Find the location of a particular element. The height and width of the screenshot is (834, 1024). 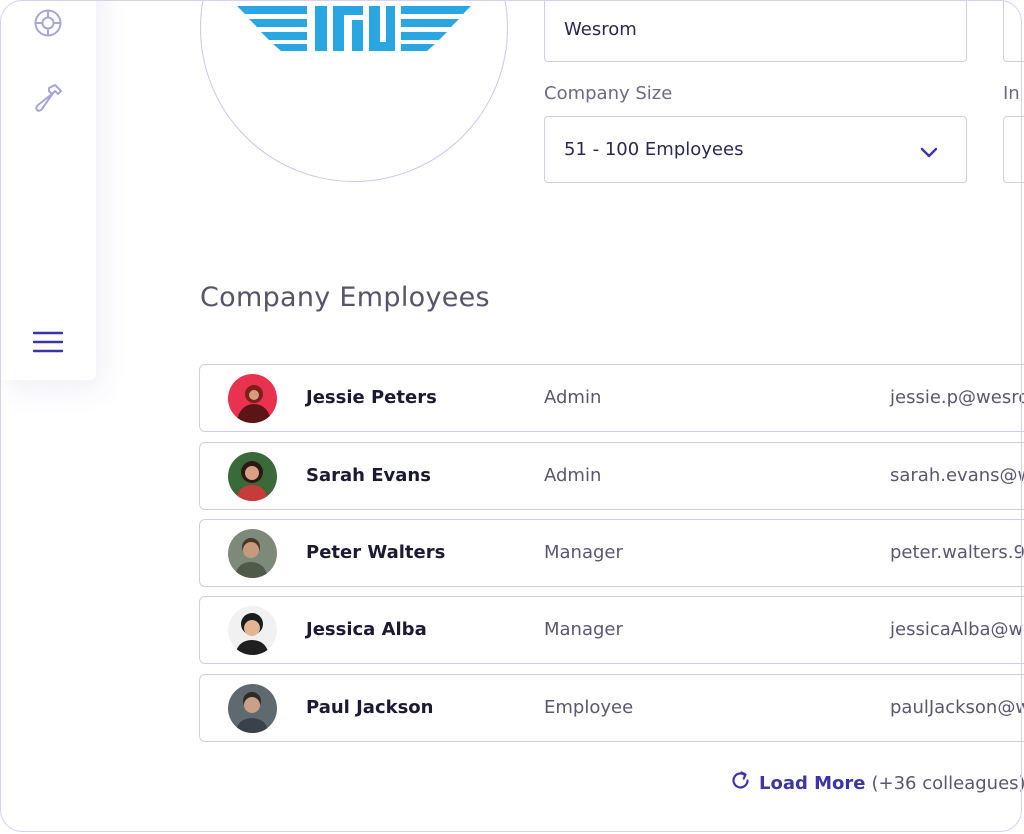

refresh-icon is located at coordinates (740, 783).